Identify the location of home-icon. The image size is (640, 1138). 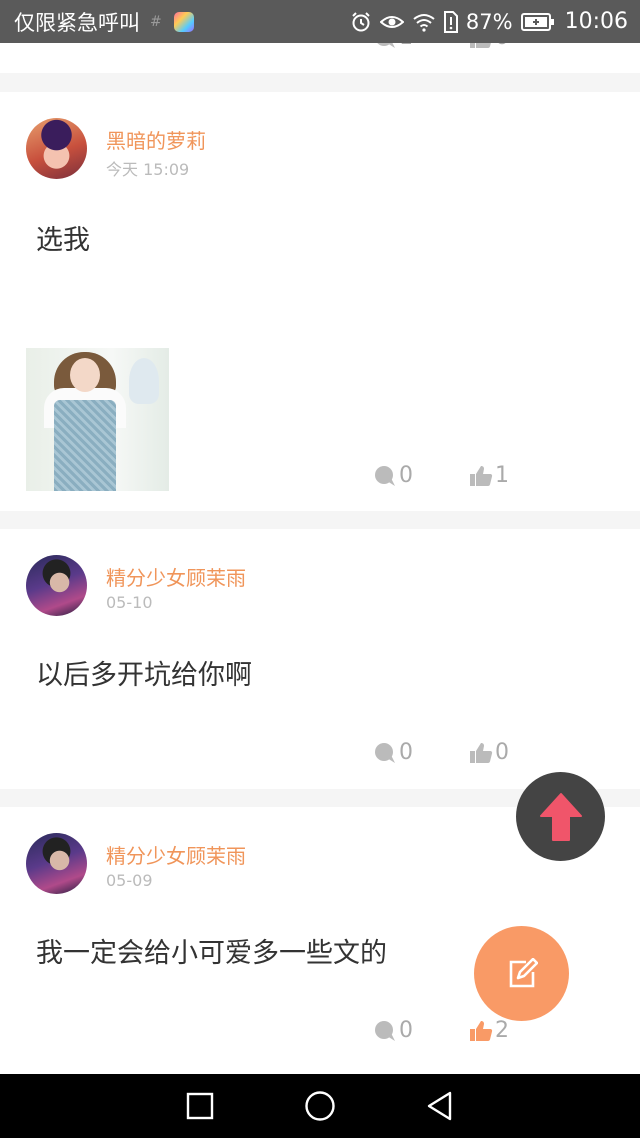
(320, 1106).